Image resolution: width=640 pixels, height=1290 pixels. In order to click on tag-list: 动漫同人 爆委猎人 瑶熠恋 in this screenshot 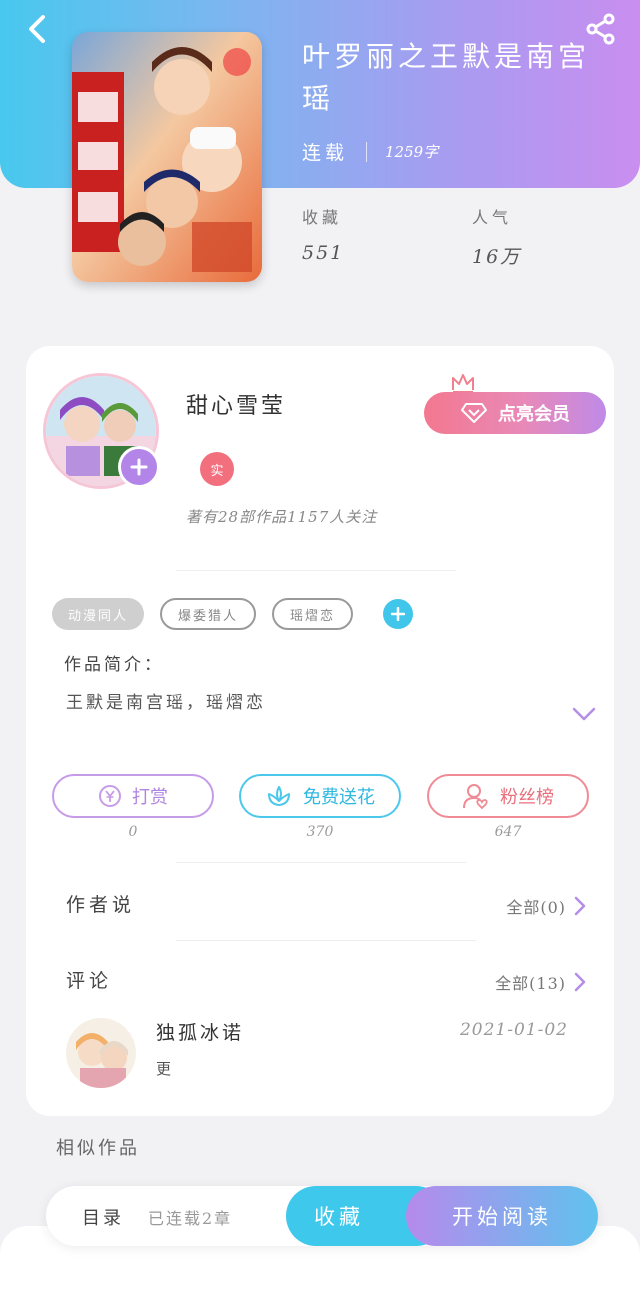, I will do `click(233, 614)`.